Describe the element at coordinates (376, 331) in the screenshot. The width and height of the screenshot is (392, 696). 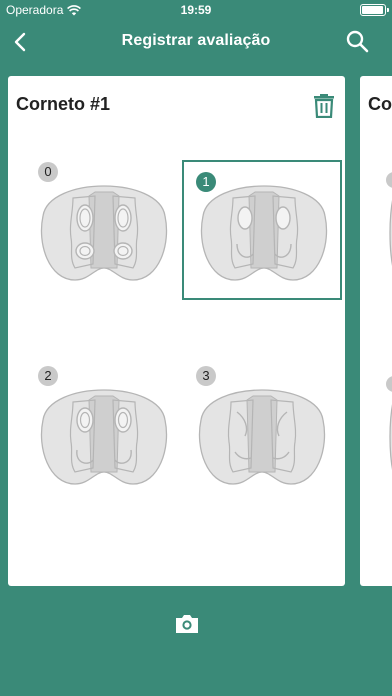
I see `next-card-peek: Co` at that location.